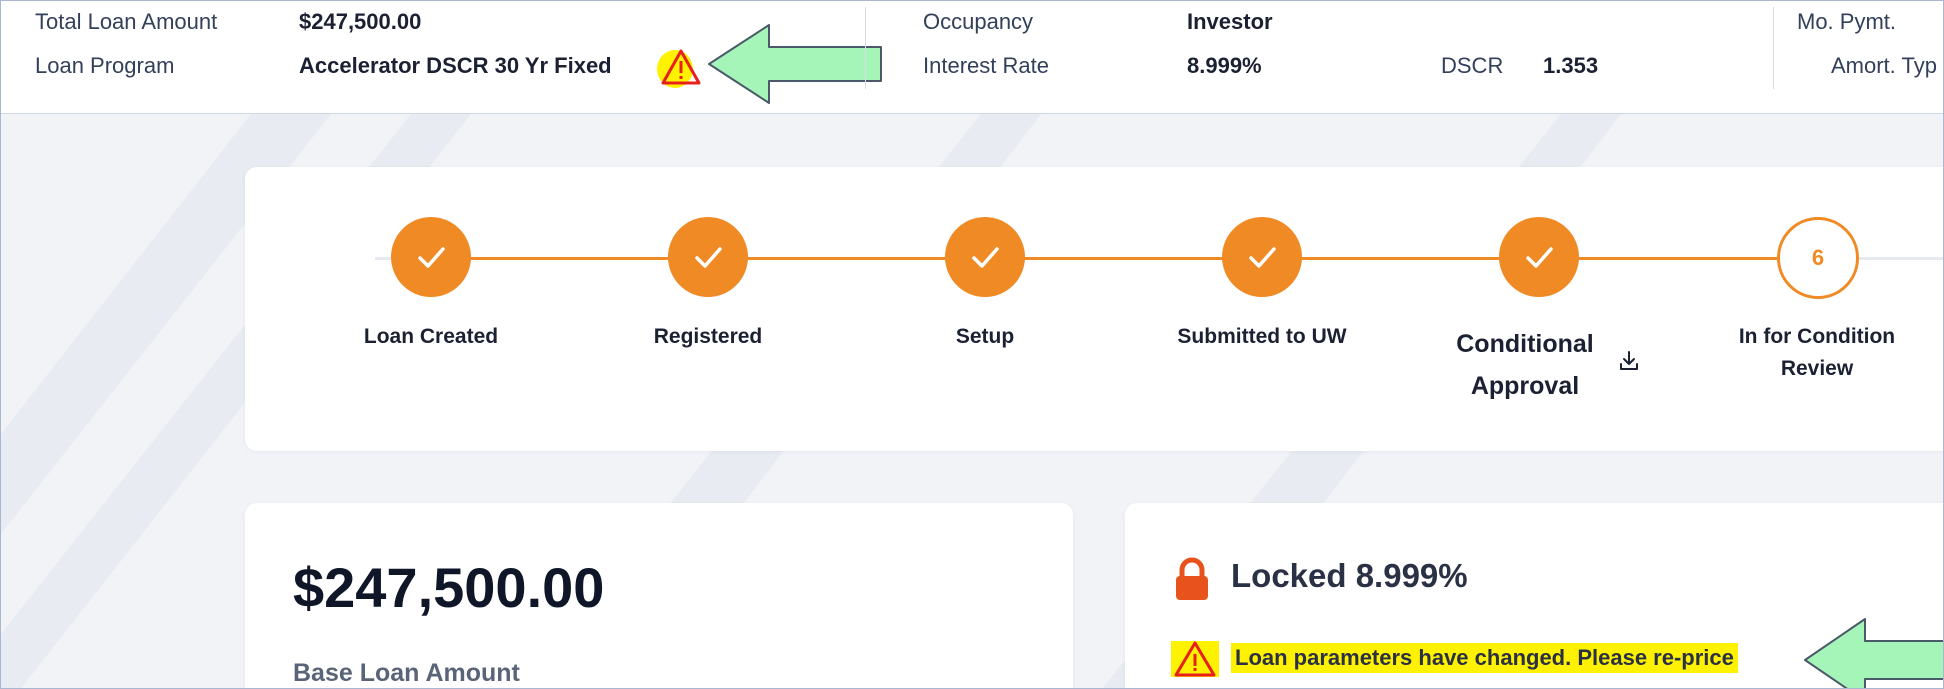  What do you see at coordinates (985, 336) in the screenshot?
I see `step-label: Setup` at bounding box center [985, 336].